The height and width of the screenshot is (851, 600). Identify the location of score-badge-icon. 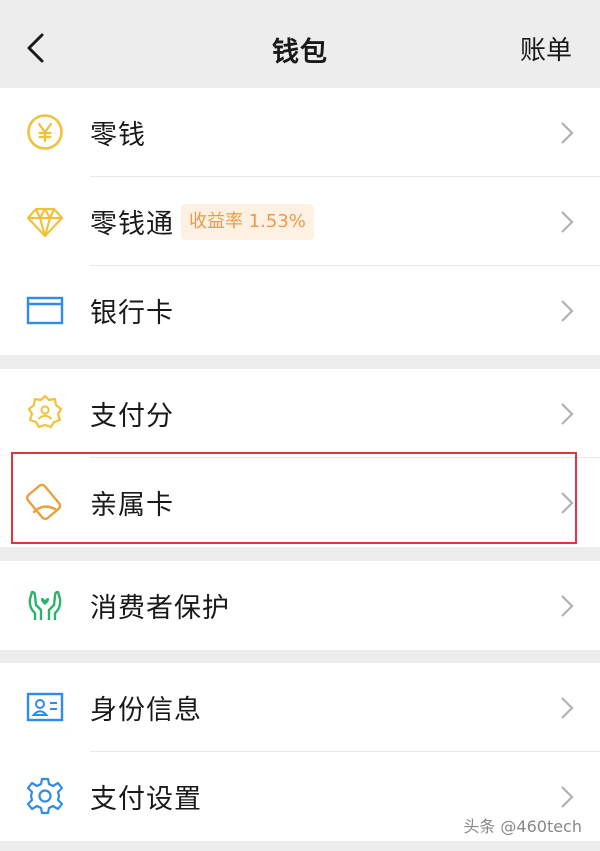
(45, 411).